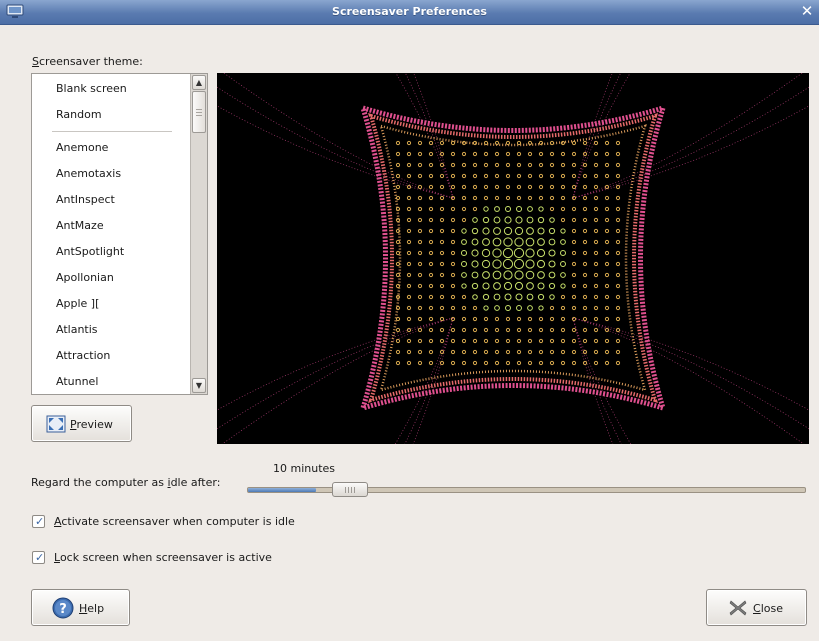 This screenshot has width=819, height=641. I want to click on idle-value: 10 minutes, so click(304, 468).